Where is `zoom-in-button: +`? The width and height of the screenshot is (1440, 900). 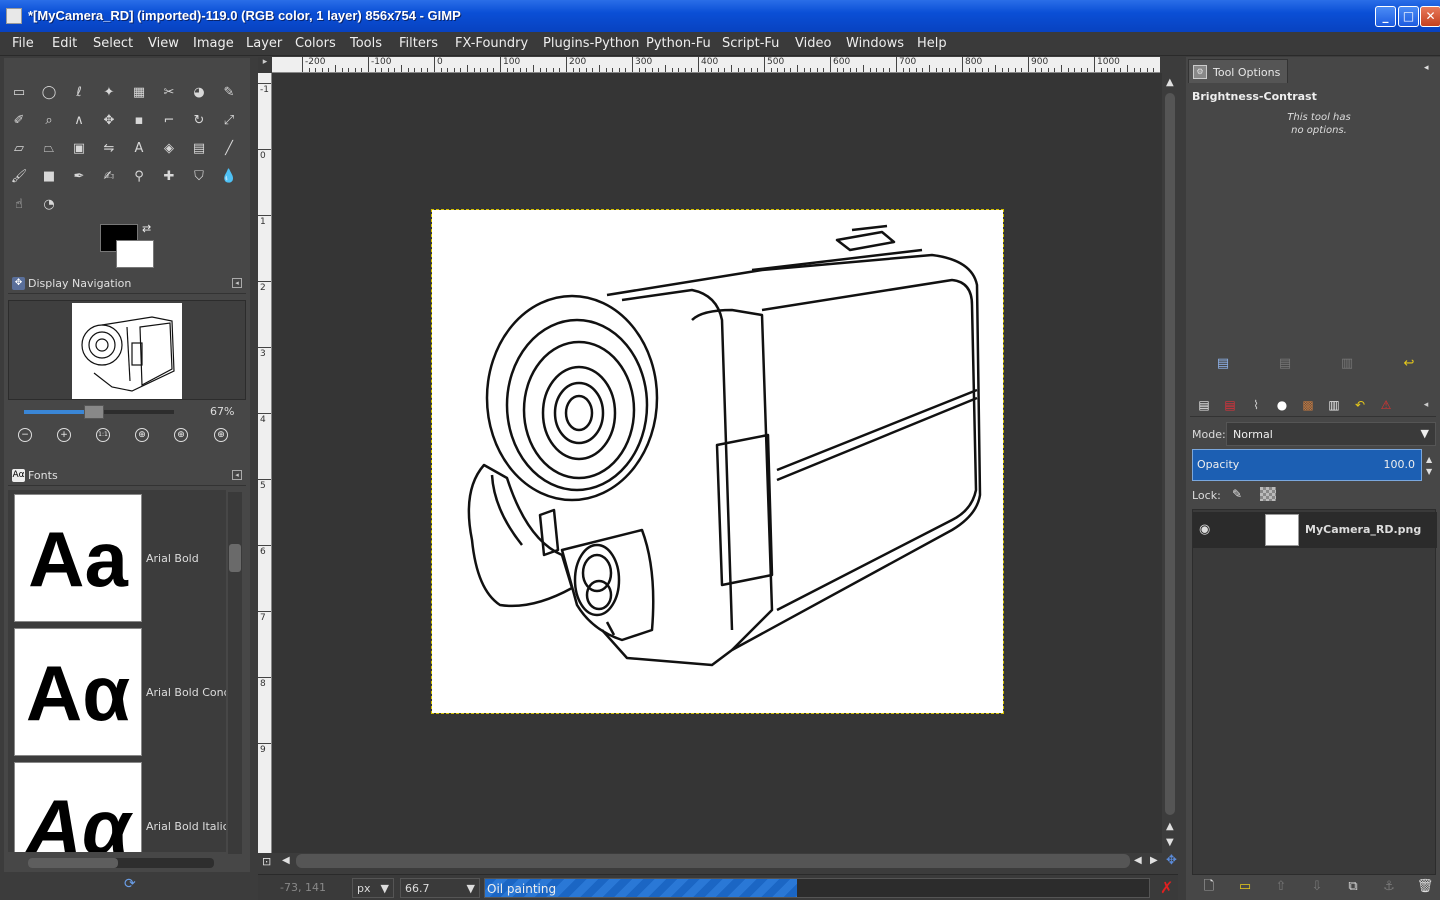 zoom-in-button: + is located at coordinates (64, 435).